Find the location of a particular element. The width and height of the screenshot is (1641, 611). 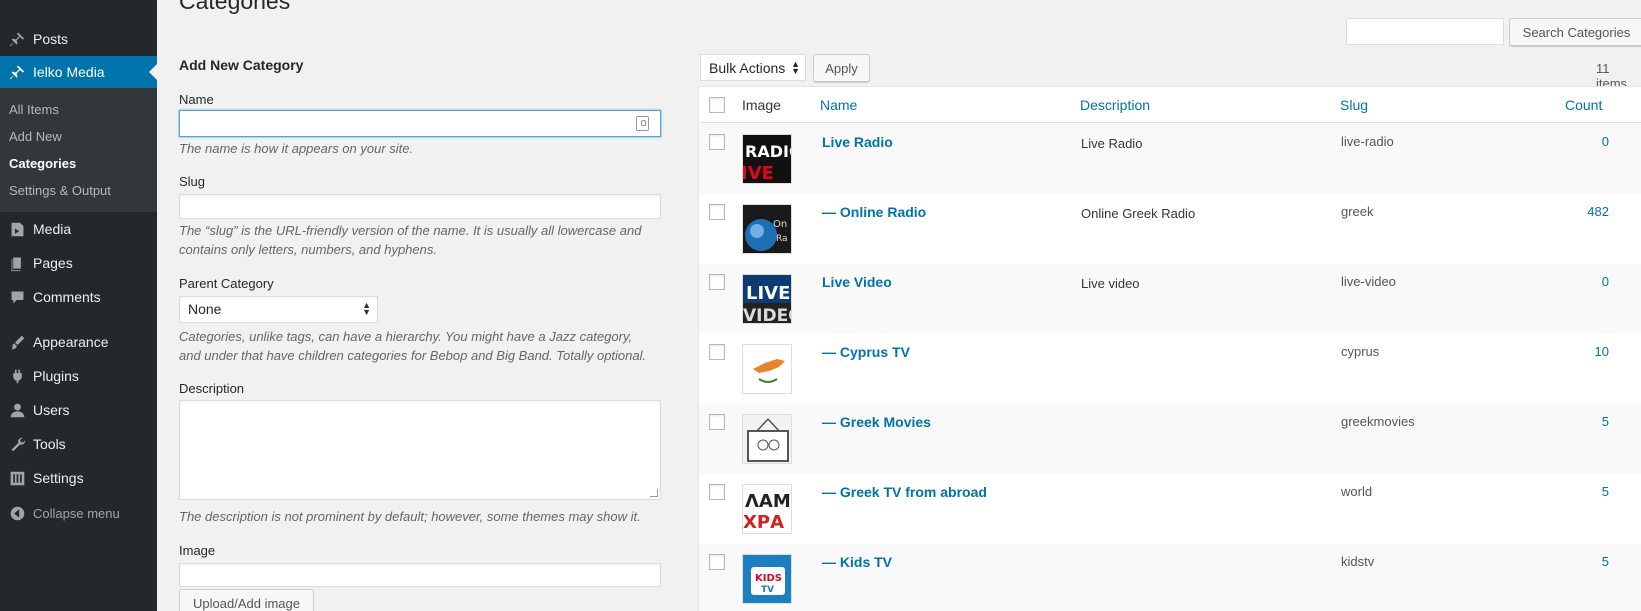

svg-text: RADIO is located at coordinates (768, 151).